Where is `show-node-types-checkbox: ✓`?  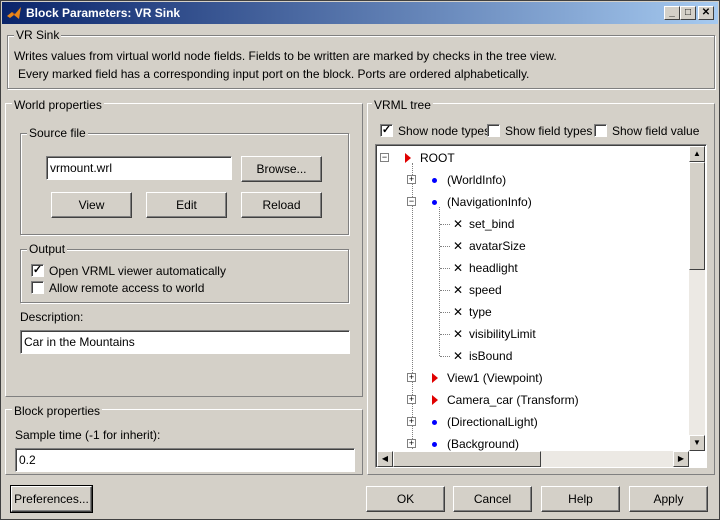 show-node-types-checkbox: ✓ is located at coordinates (386, 130).